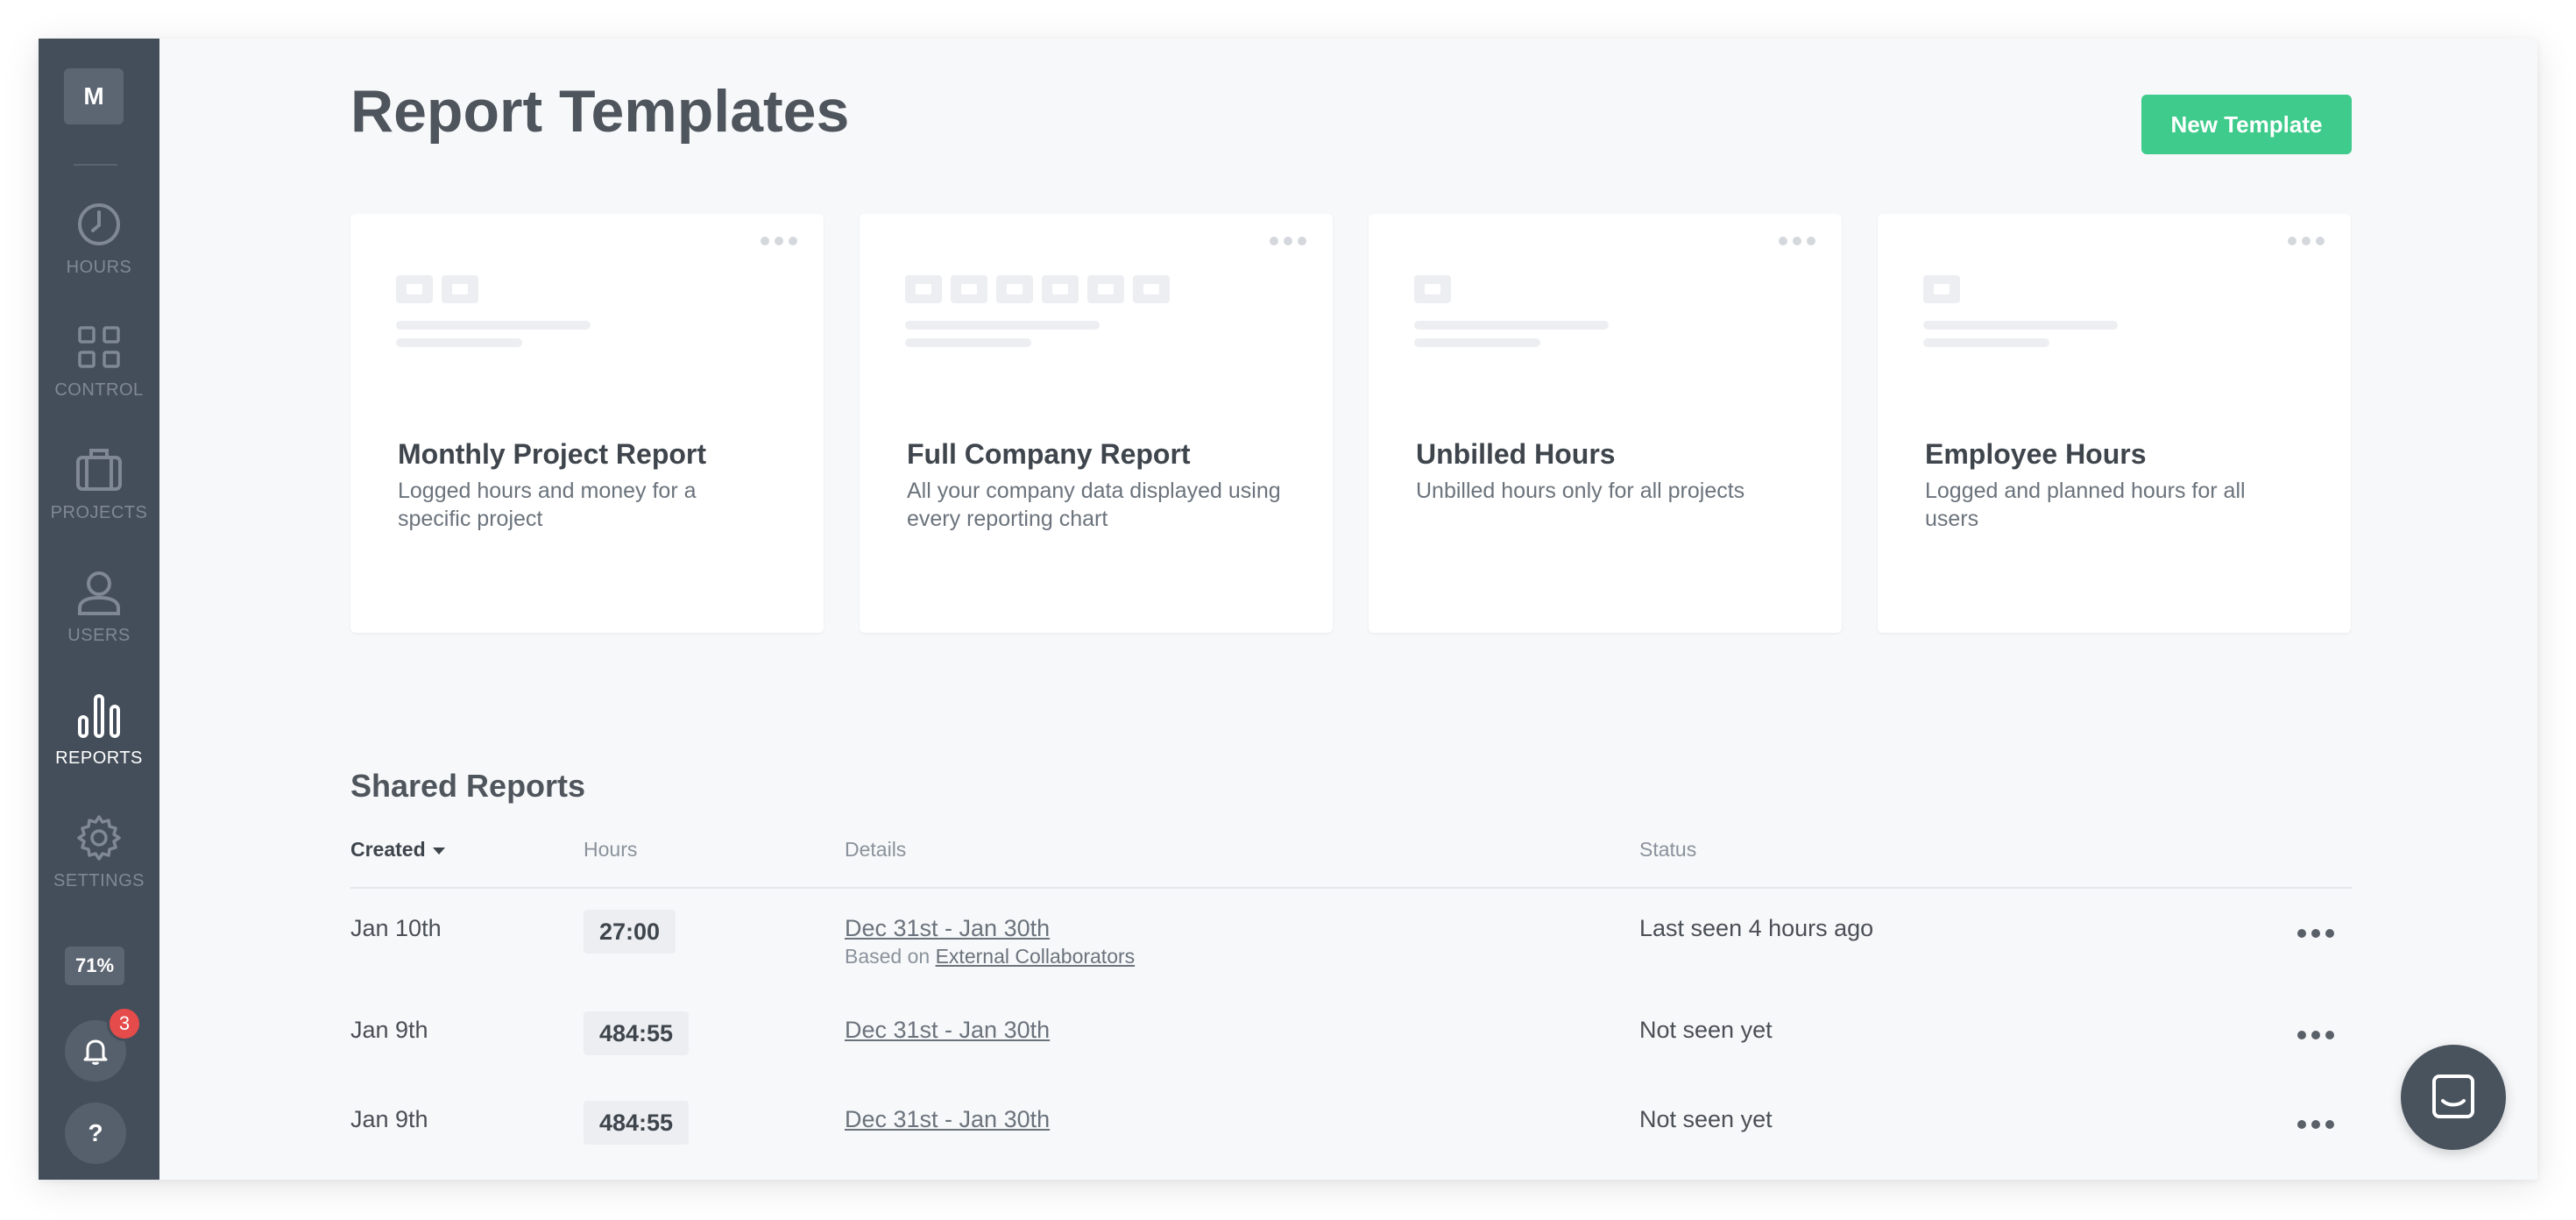  Describe the element at coordinates (1105, 289) in the screenshot. I see `money-preview-icon` at that location.